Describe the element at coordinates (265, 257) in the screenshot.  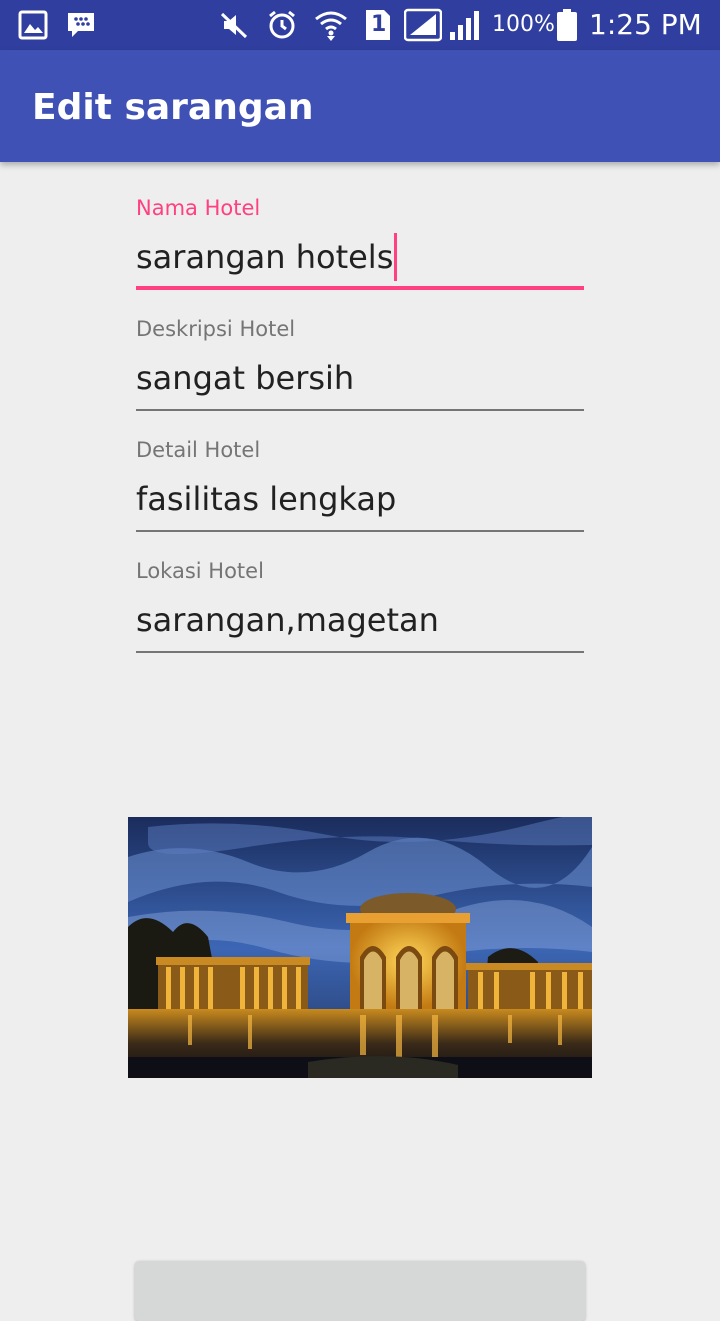
I see `nama-hotel-value: sarangan hotels` at that location.